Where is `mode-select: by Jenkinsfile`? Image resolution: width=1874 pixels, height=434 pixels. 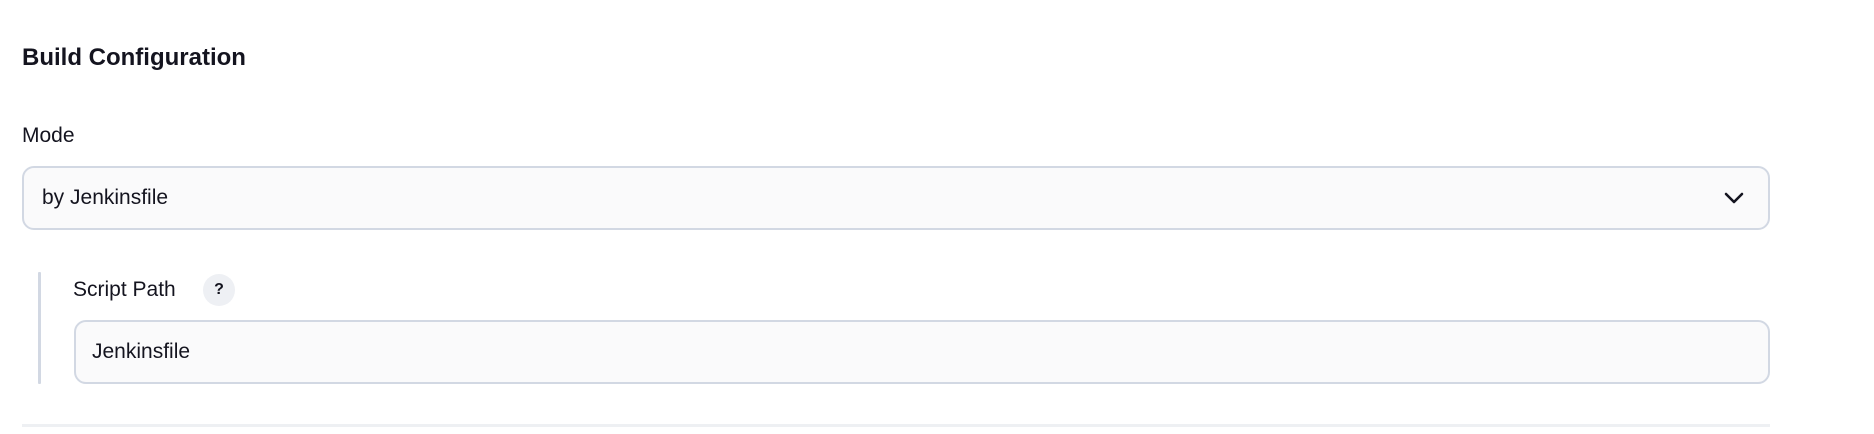 mode-select: by Jenkinsfile is located at coordinates (896, 198).